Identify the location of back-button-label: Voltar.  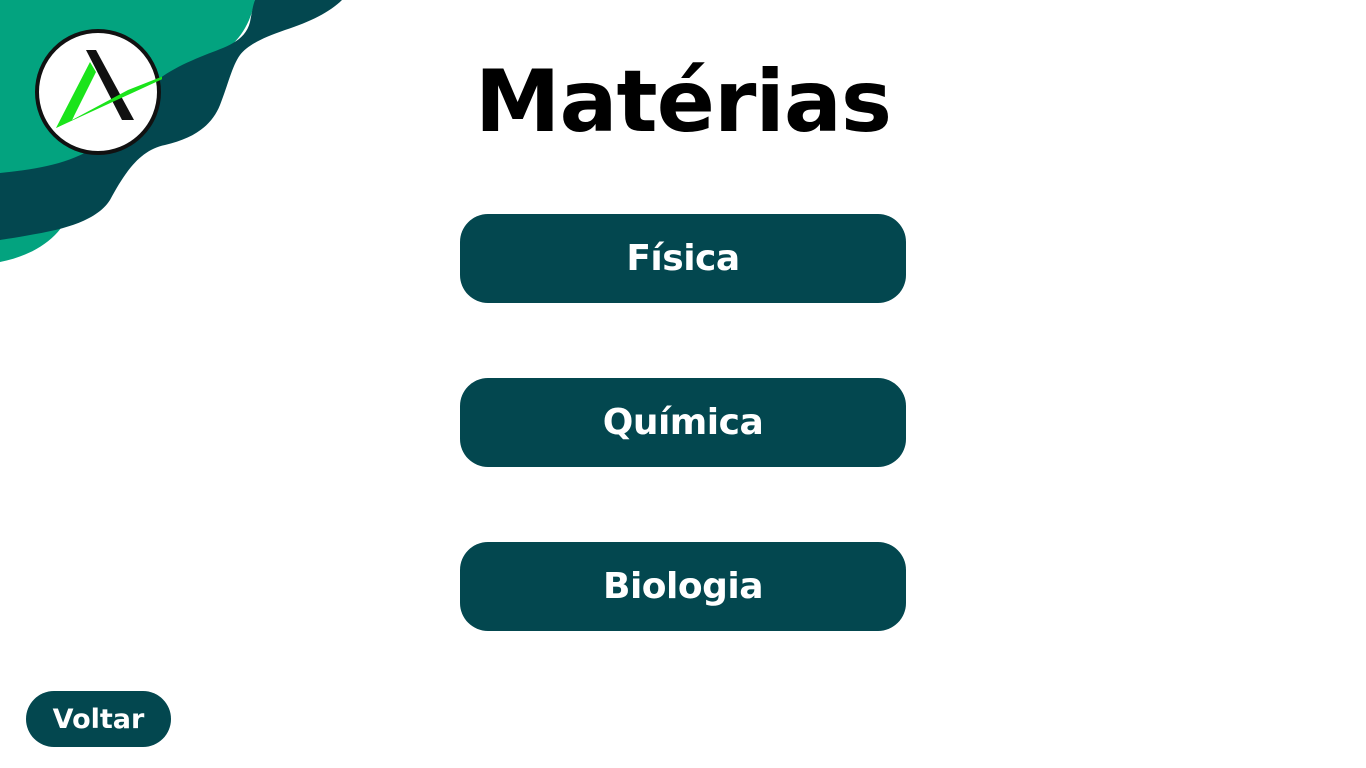
(98, 719).